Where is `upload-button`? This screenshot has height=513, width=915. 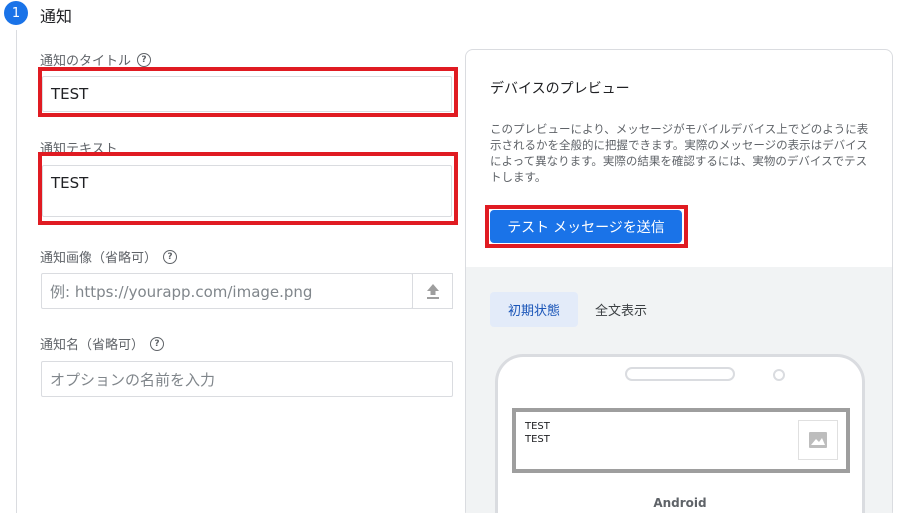
upload-button is located at coordinates (432, 291).